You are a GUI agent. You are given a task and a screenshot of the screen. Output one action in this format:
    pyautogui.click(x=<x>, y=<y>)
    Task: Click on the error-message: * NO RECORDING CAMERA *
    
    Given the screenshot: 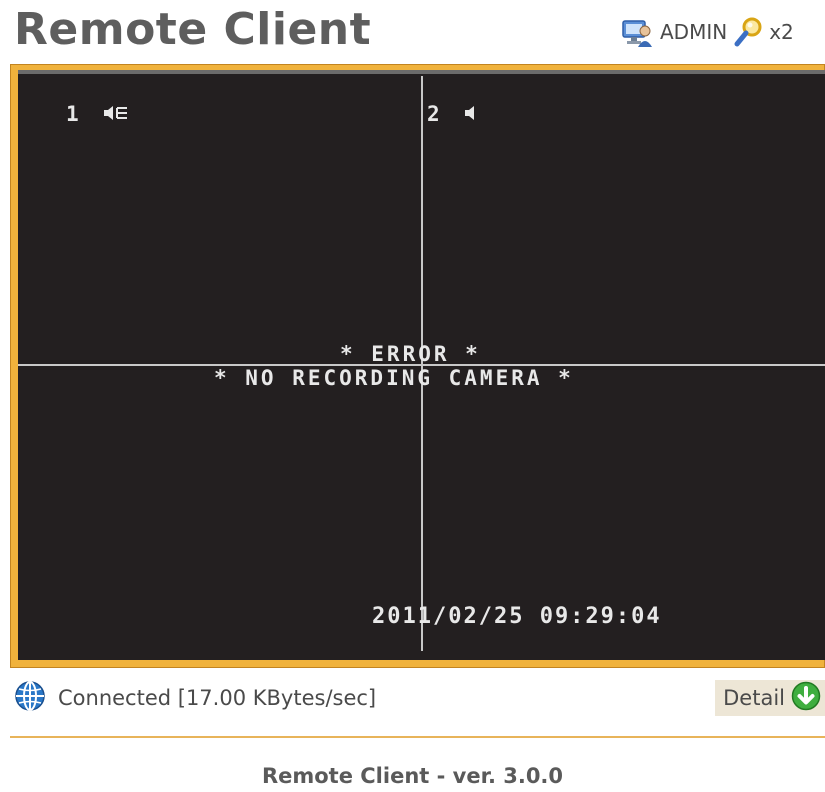 What is the action you would take?
    pyautogui.click(x=394, y=378)
    